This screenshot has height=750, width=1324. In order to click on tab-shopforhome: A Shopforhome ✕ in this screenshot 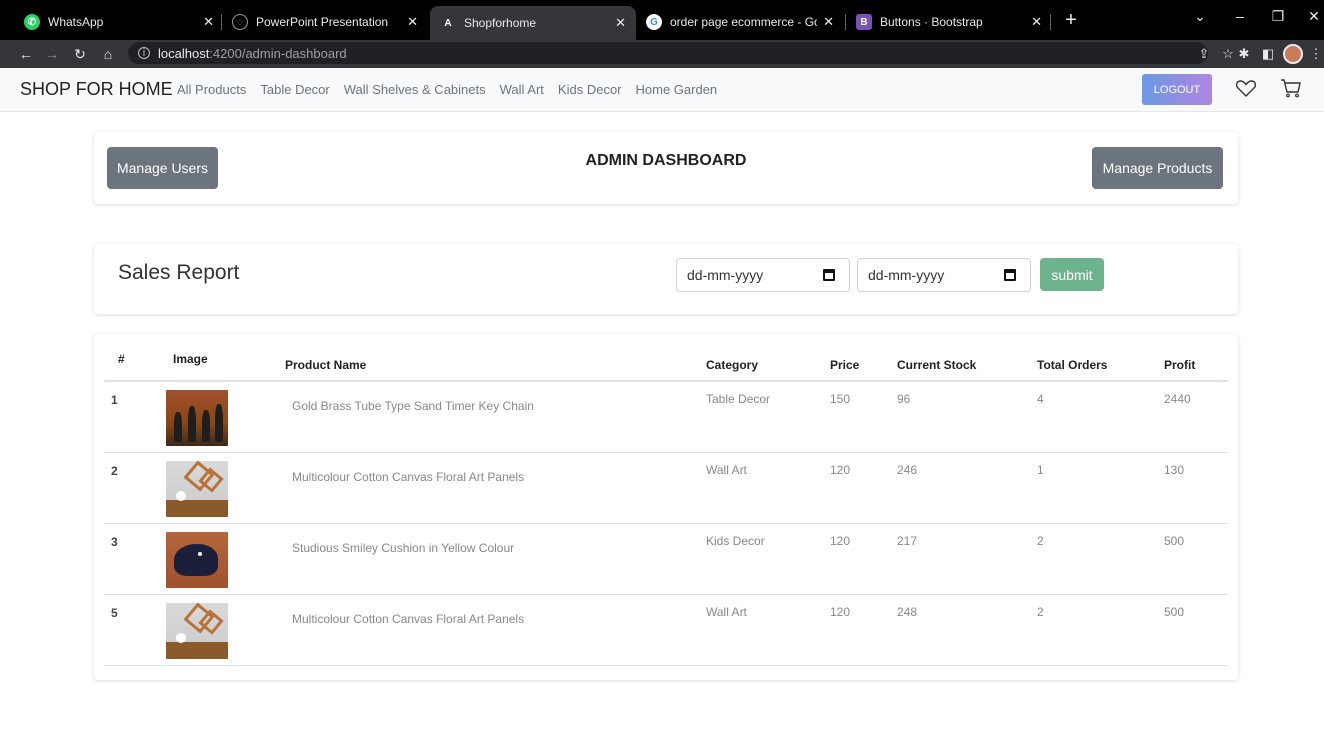, I will do `click(533, 23)`.